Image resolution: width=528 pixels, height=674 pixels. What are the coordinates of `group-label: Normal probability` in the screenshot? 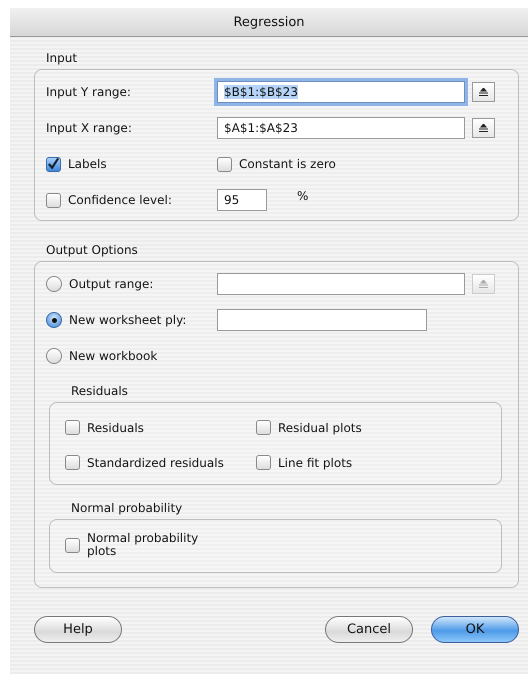 It's located at (126, 508).